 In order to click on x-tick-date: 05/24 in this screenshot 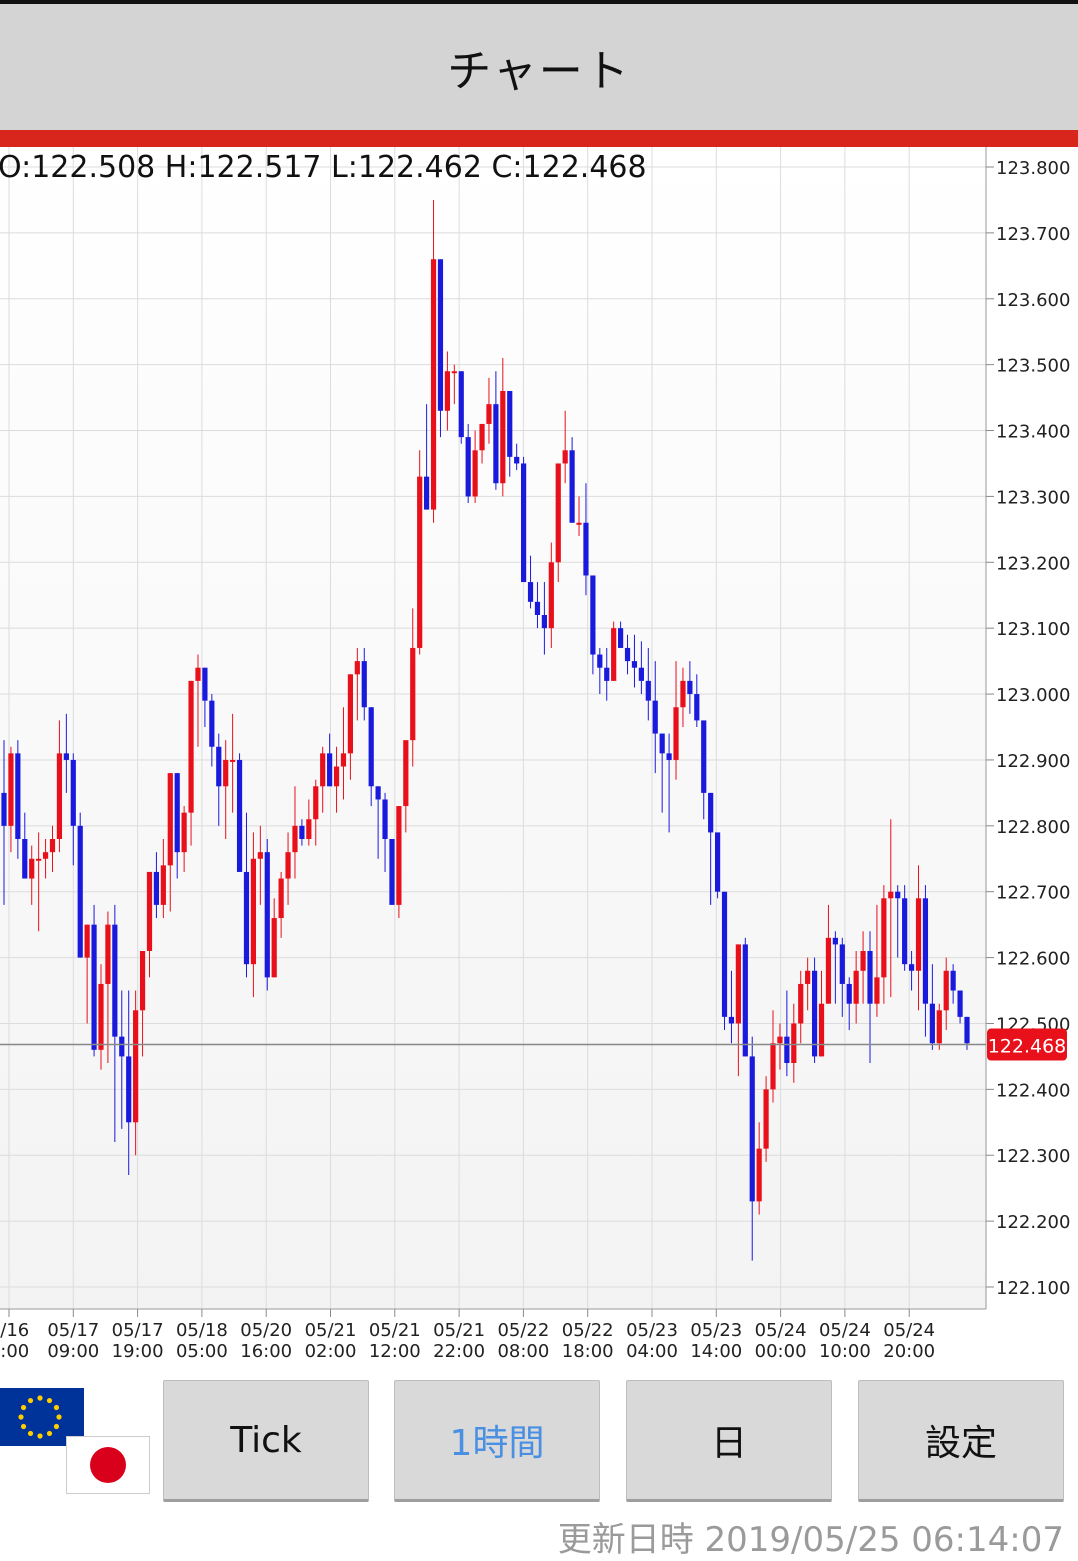, I will do `click(845, 1330)`.